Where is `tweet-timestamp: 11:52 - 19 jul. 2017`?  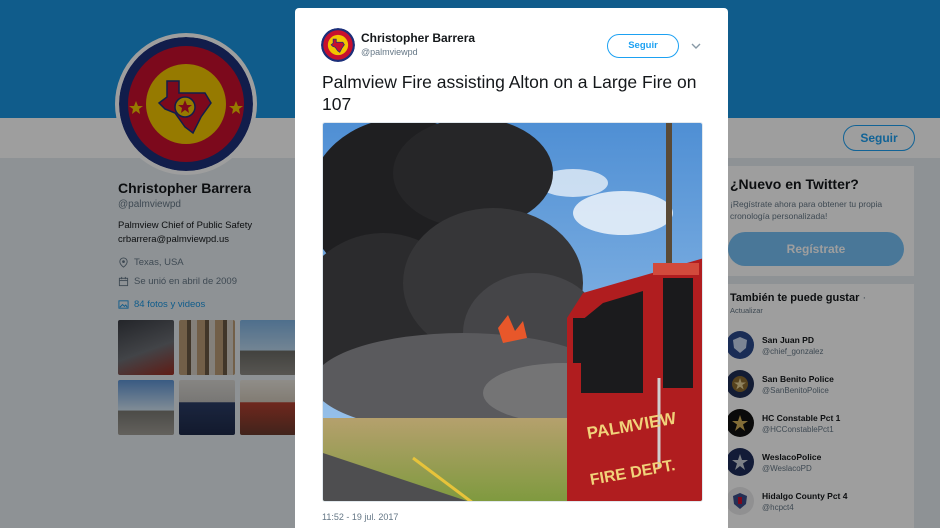 tweet-timestamp: 11:52 - 19 jul. 2017 is located at coordinates (360, 517).